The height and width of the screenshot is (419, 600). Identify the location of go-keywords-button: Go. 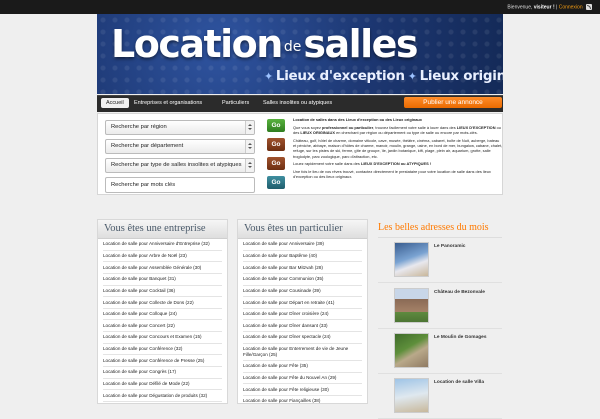
(276, 182).